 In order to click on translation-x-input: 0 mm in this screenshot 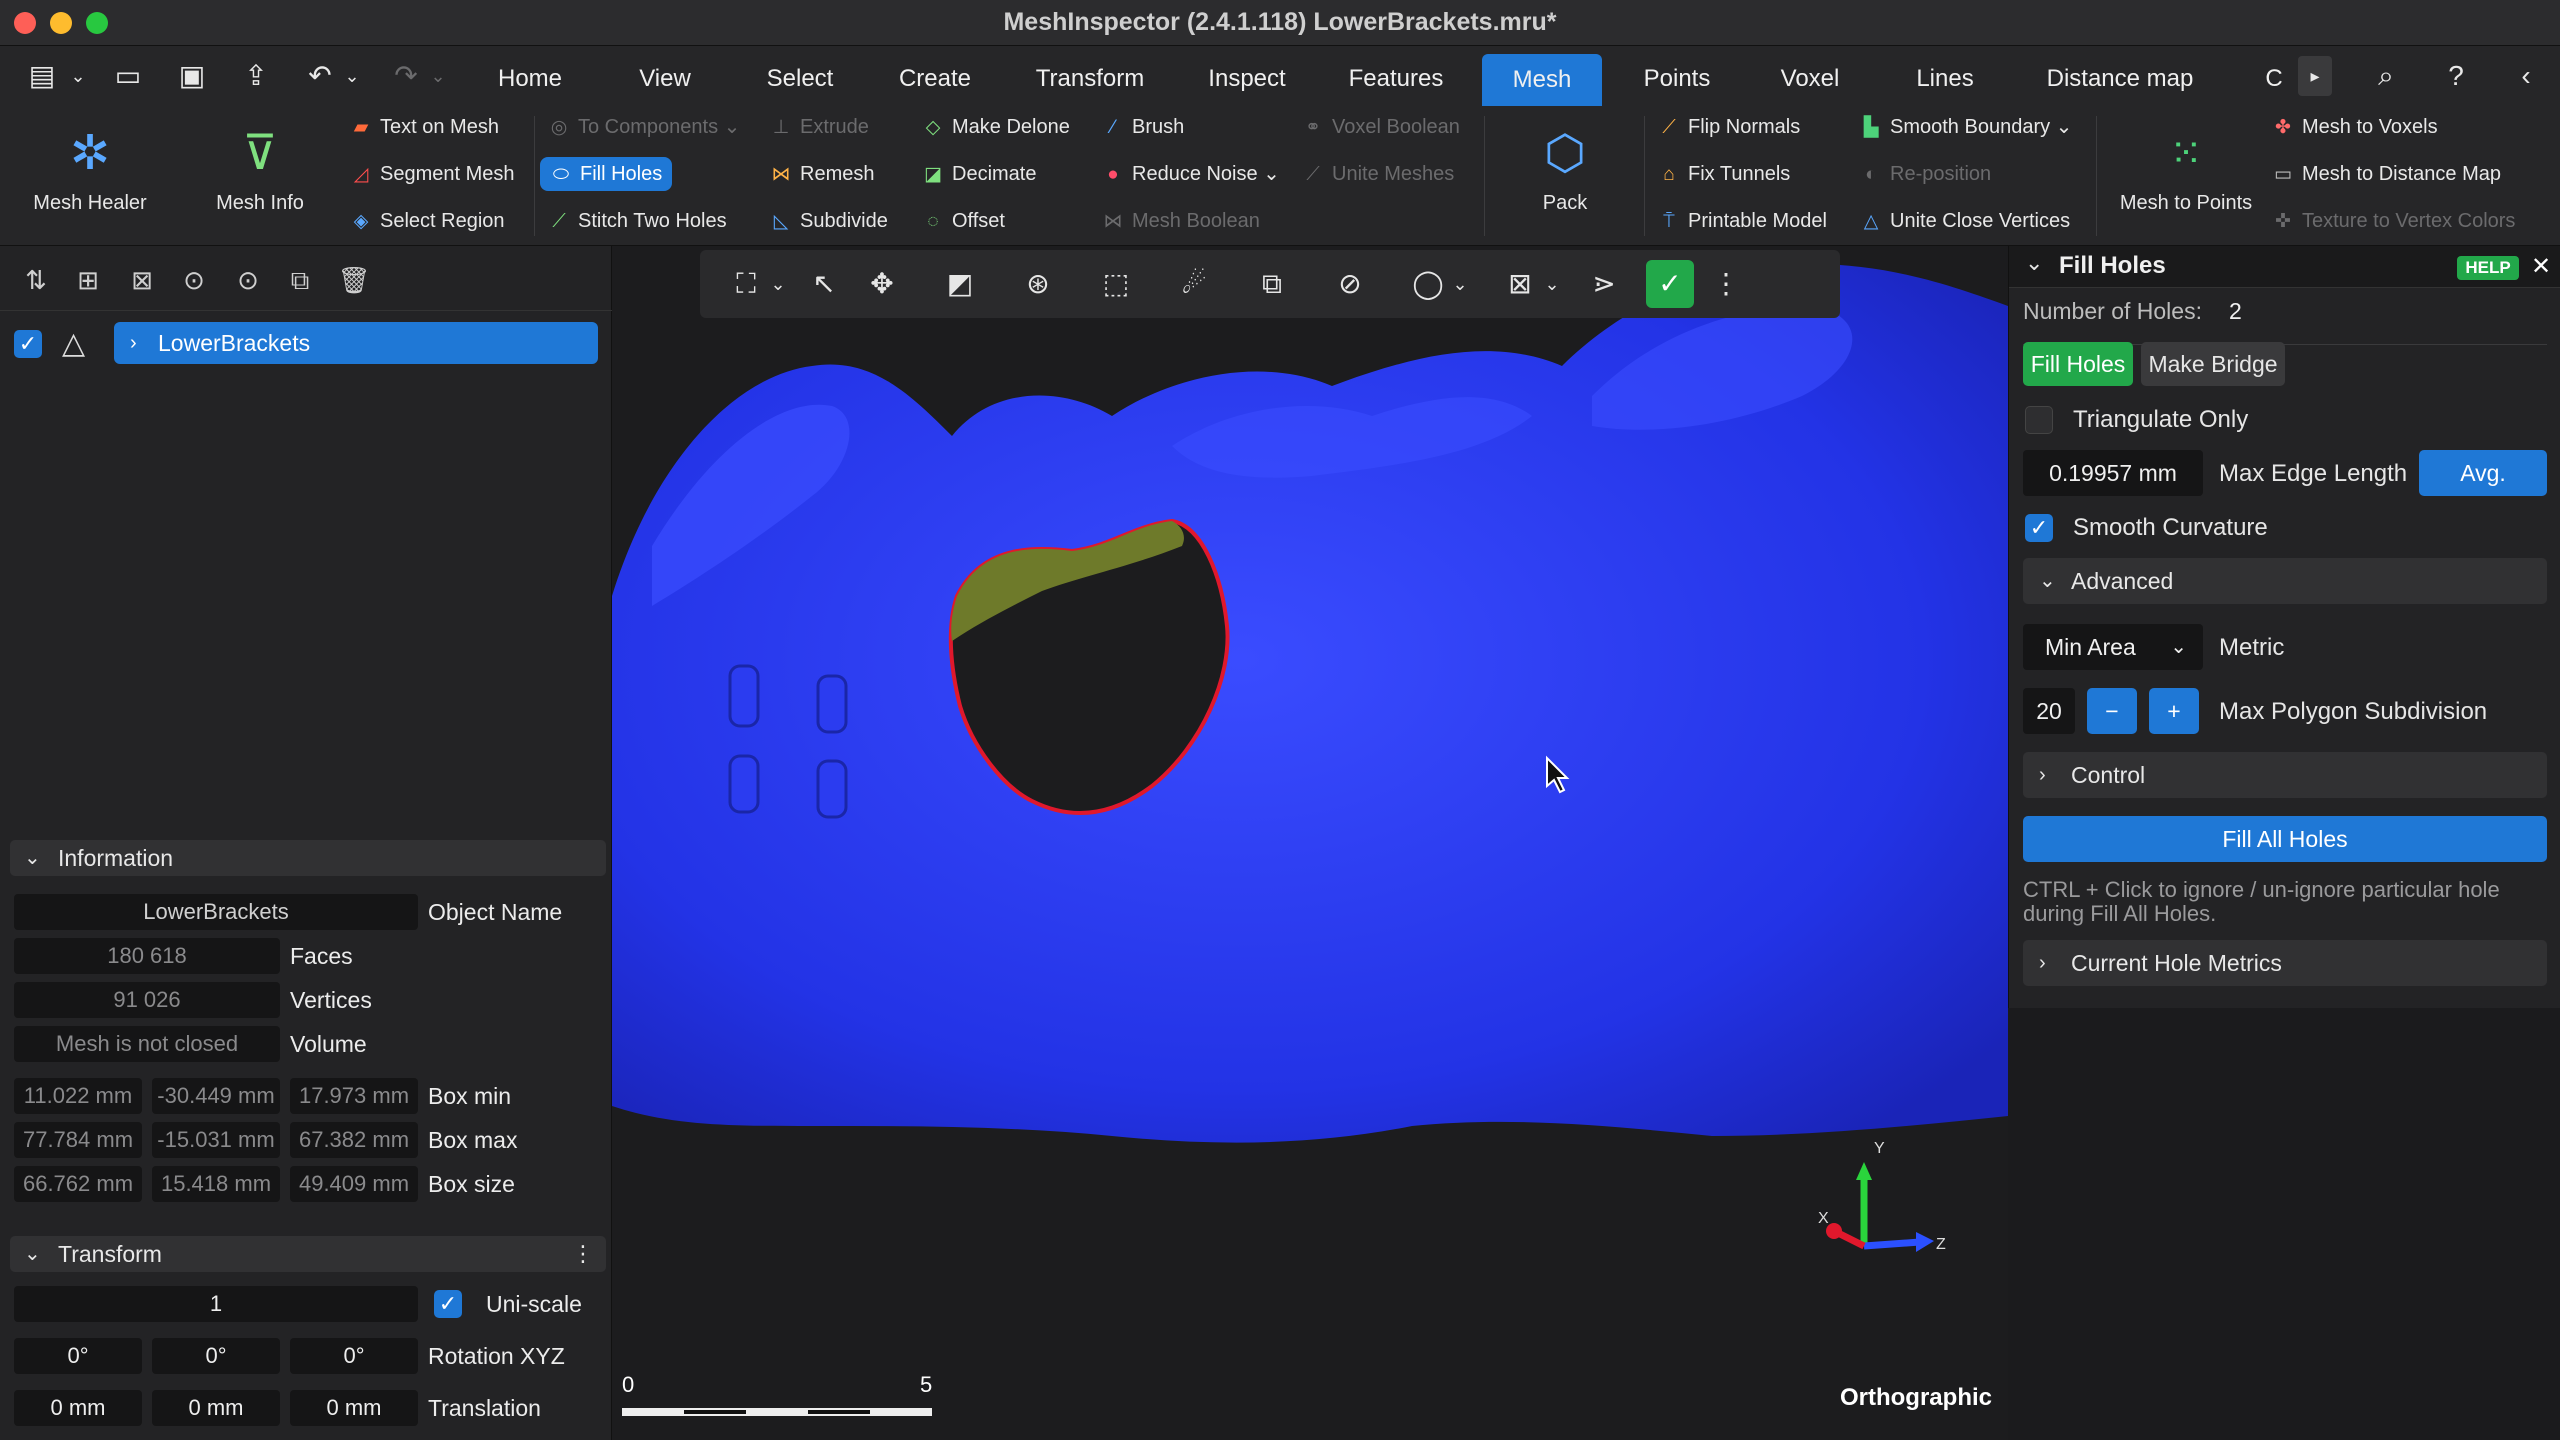, I will do `click(78, 1408)`.